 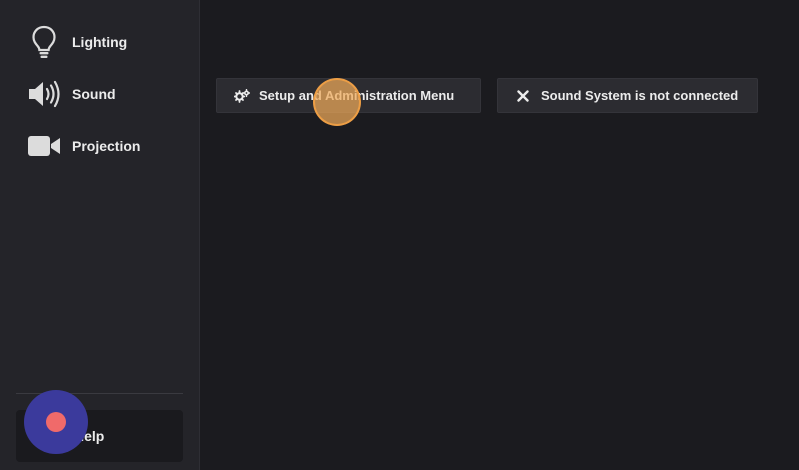 I want to click on help-widget-button, so click(x=56, y=422).